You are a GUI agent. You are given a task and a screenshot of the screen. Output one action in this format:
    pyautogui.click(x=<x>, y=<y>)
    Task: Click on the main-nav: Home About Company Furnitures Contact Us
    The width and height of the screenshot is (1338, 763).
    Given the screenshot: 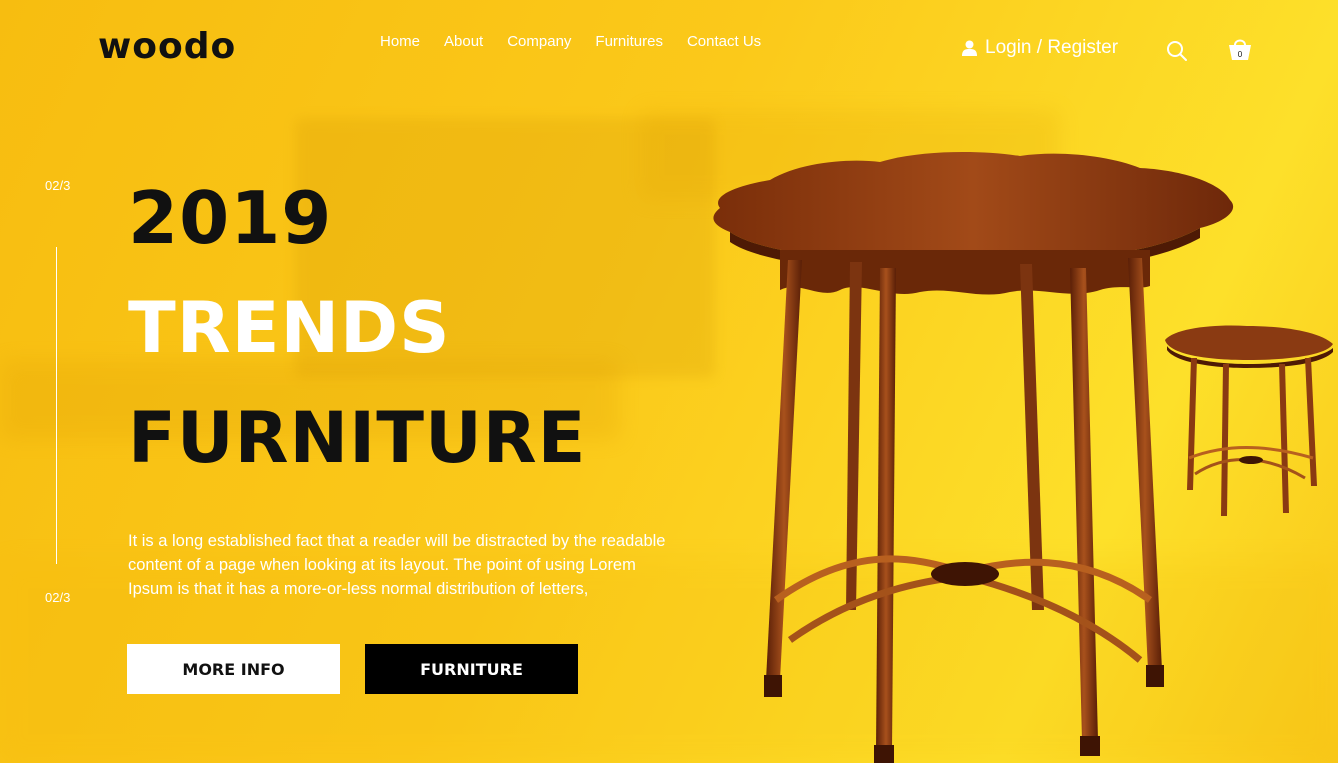 What is the action you would take?
    pyautogui.click(x=570, y=41)
    